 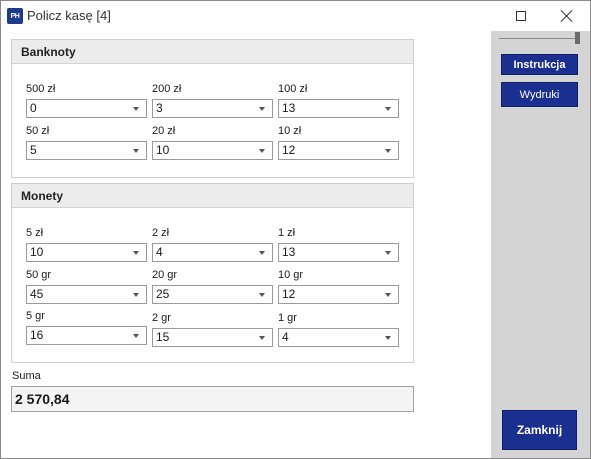 I want to click on combo-value: 0, so click(x=33, y=108).